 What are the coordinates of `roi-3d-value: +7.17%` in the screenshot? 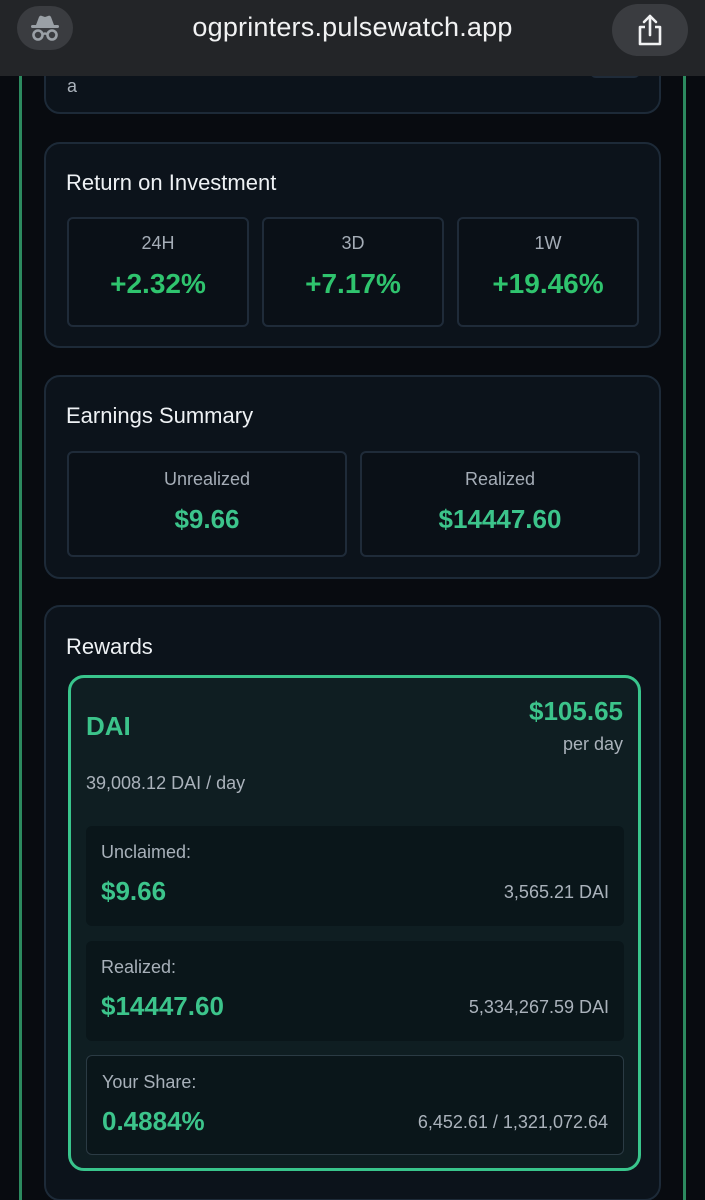 It's located at (353, 283).